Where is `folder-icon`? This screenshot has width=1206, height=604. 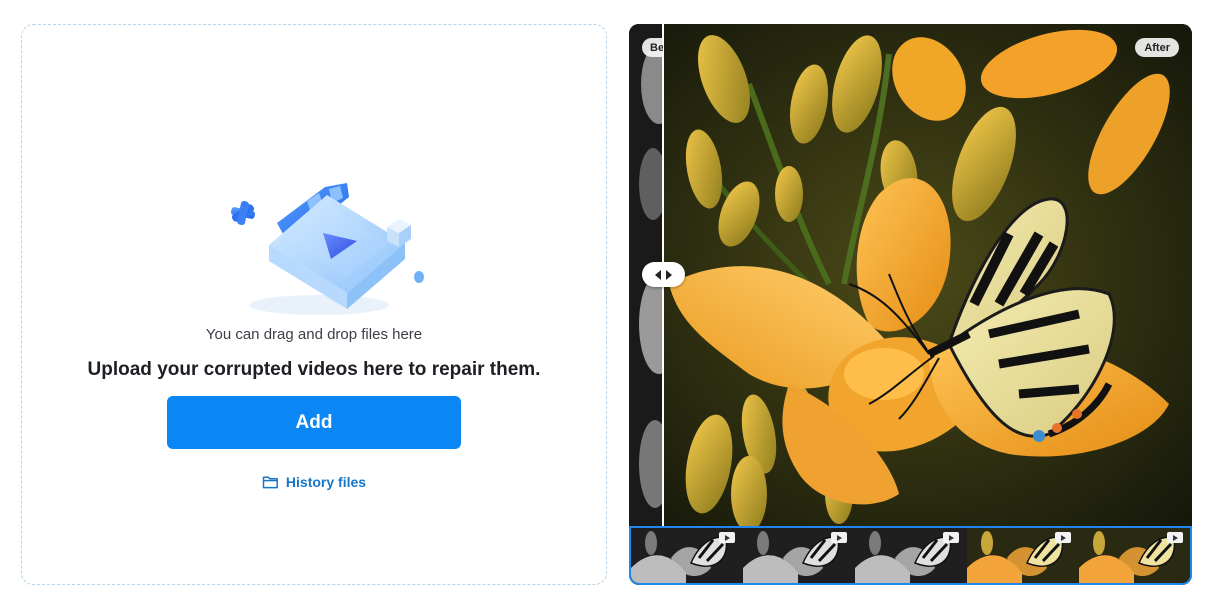
folder-icon is located at coordinates (270, 482).